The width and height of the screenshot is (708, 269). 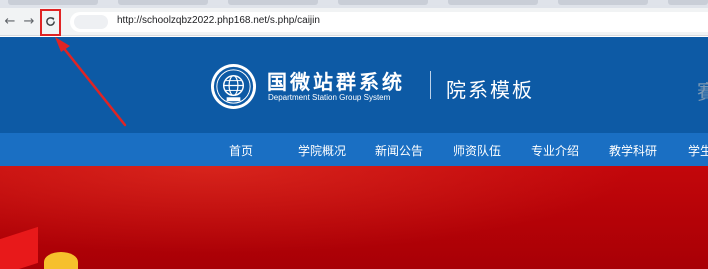 I want to click on nav-item-students: 学生, so click(x=698, y=150).